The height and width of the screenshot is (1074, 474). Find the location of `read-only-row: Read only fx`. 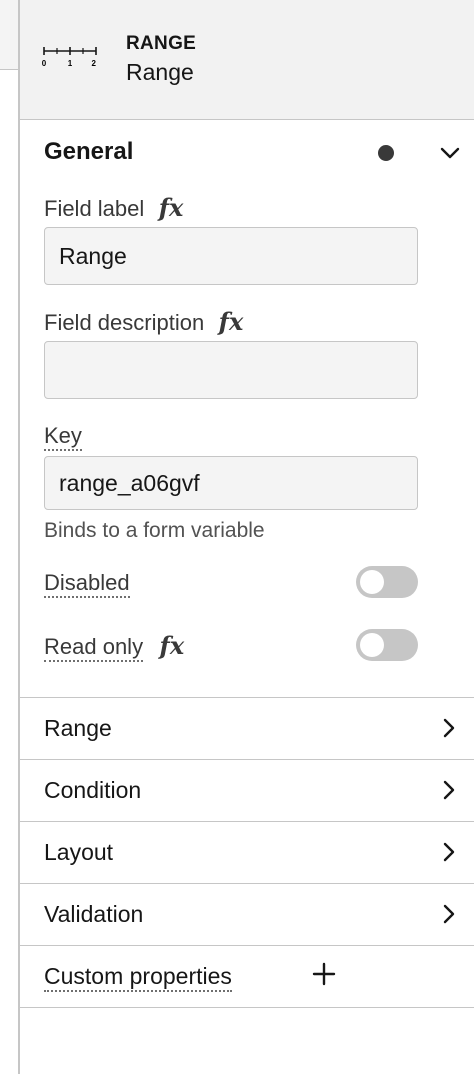

read-only-row: Read only fx is located at coordinates (114, 646).